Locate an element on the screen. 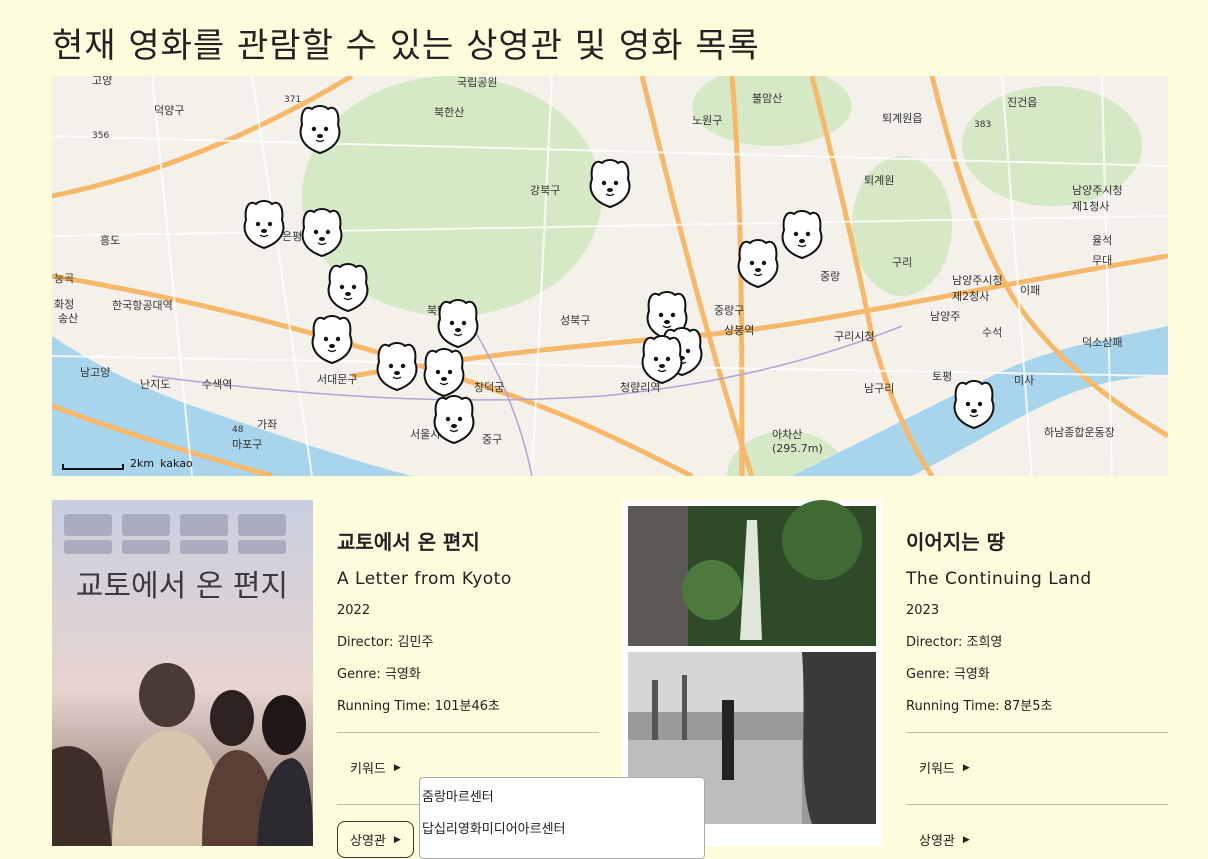 This screenshot has width=1208, height=859. map-place-label: 난지도 is located at coordinates (155, 384).